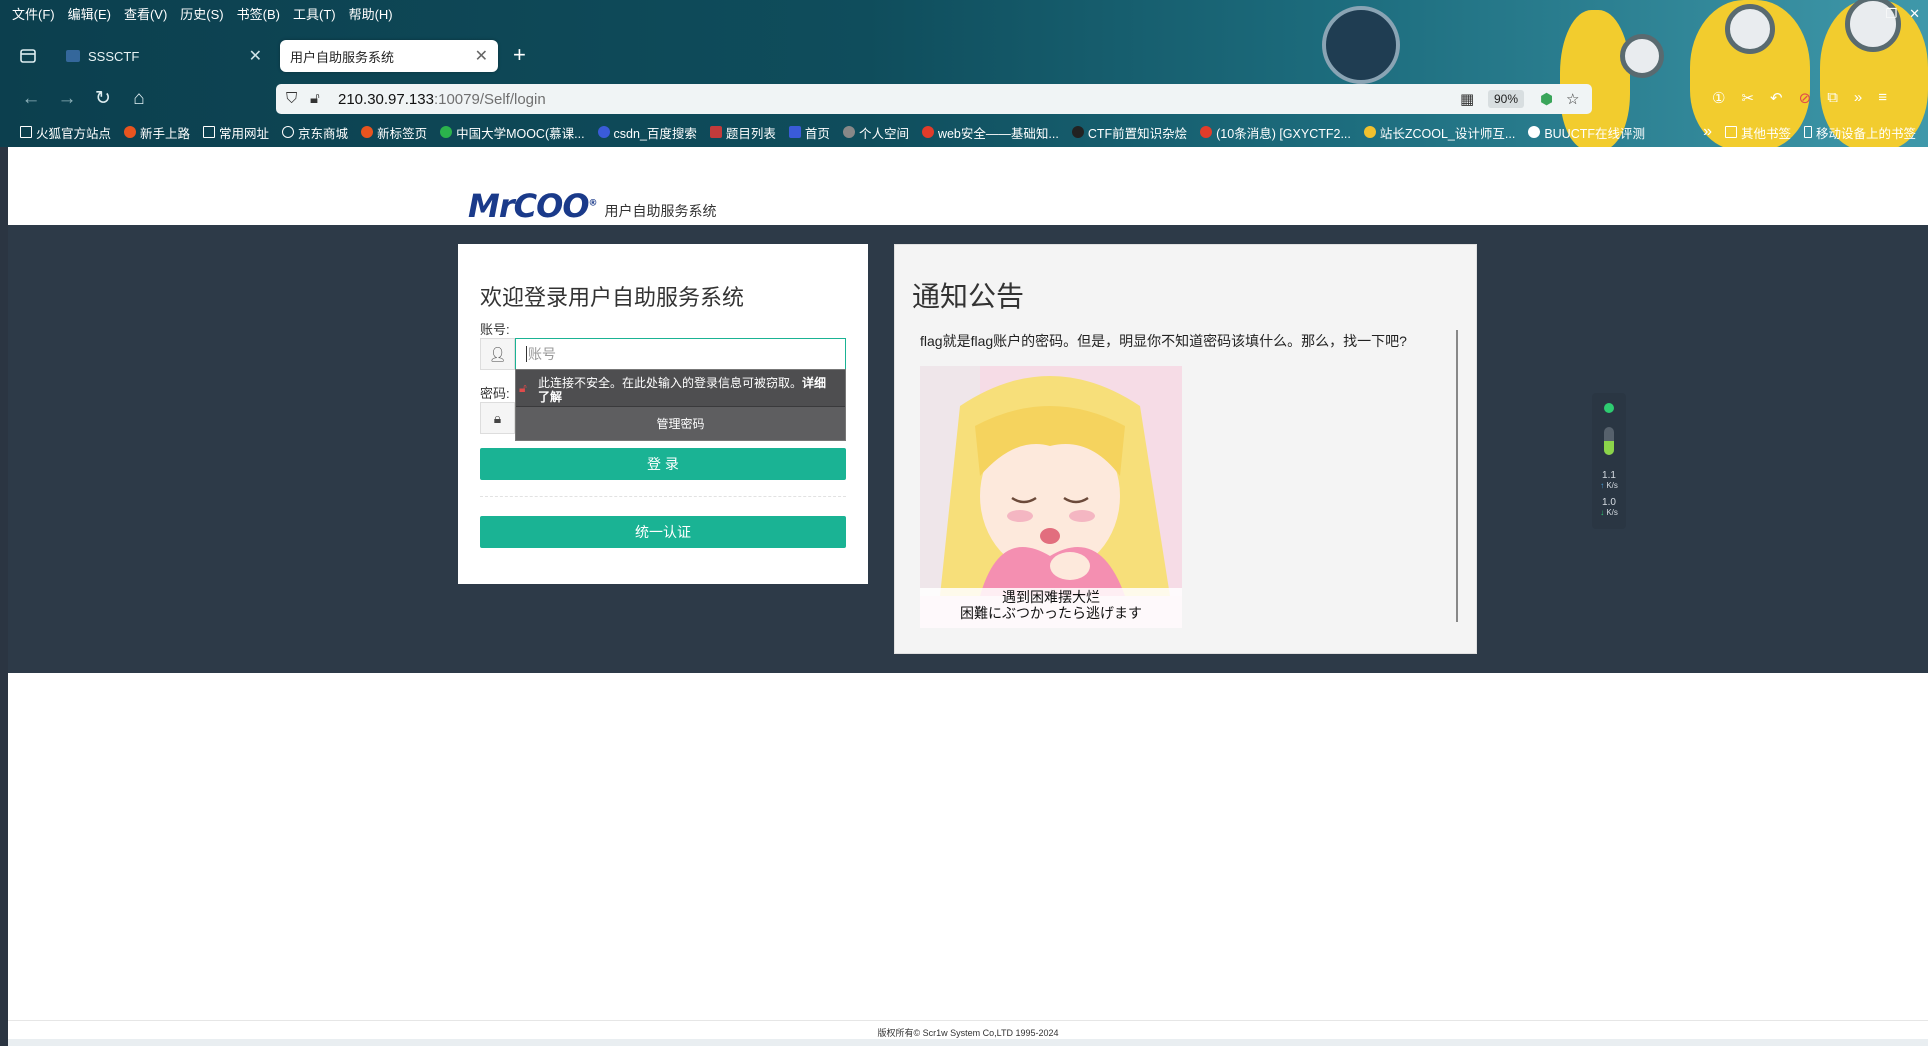 The image size is (1928, 1046). Describe the element at coordinates (1572, 99) in the screenshot. I see `bookmark-star-icon: ☆` at that location.